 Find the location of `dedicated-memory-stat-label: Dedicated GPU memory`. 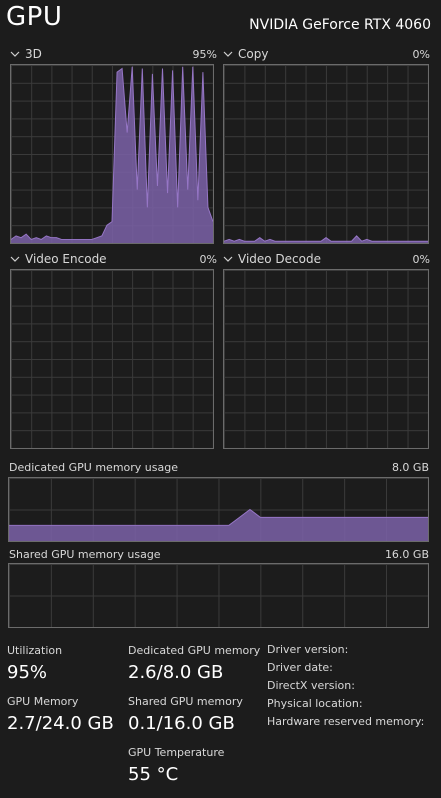

dedicated-memory-stat-label: Dedicated GPU memory is located at coordinates (194, 650).